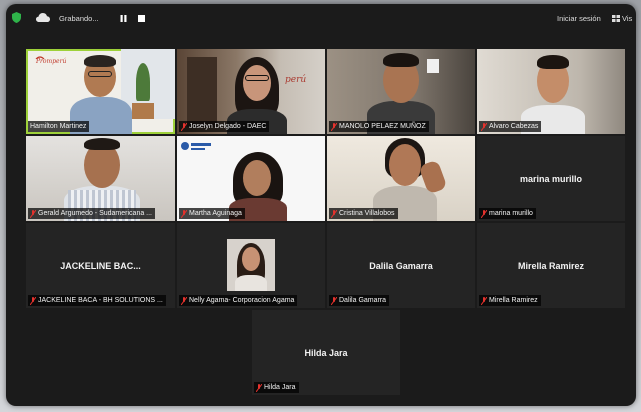 The image size is (641, 412). I want to click on participant-display-name: Hilda Jara, so click(326, 353).